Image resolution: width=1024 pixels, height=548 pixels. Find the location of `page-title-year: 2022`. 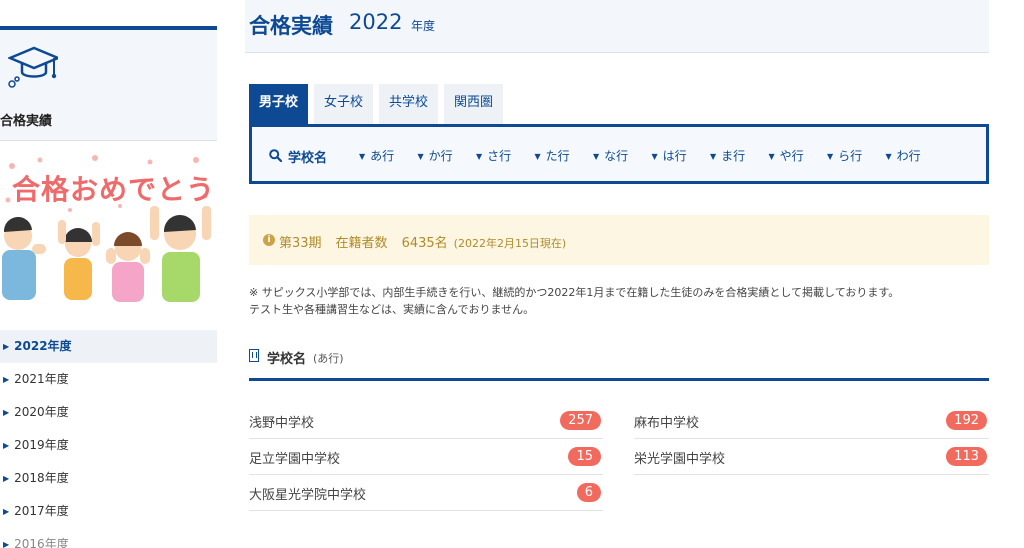

page-title-year: 2022 is located at coordinates (376, 22).